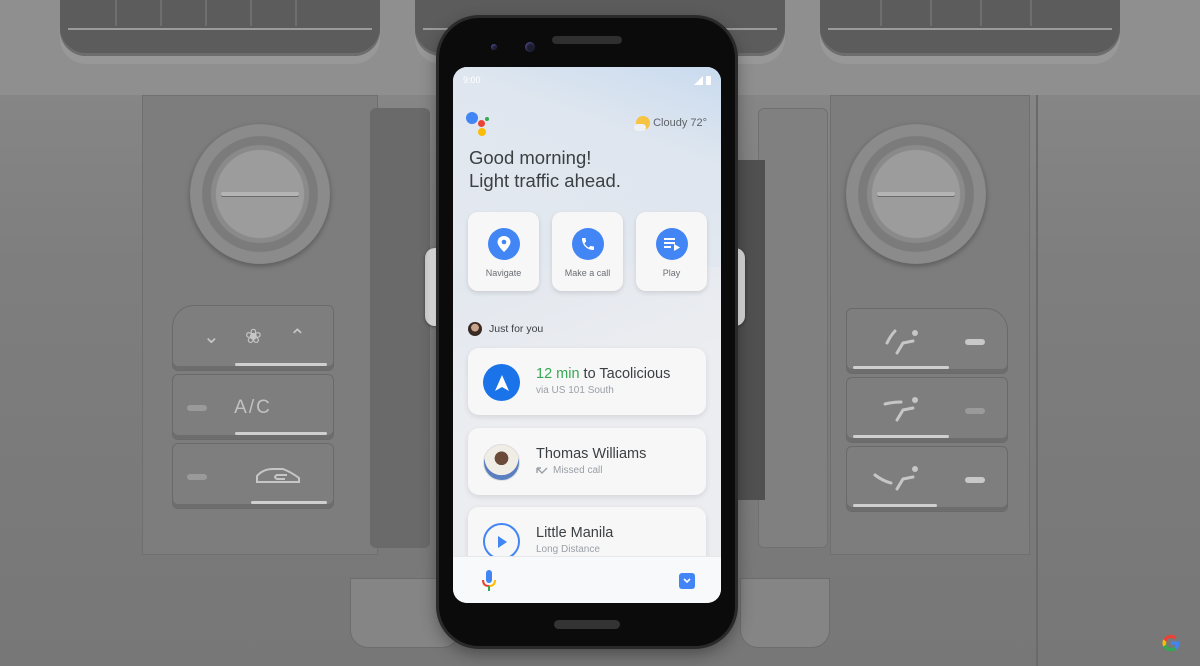 Image resolution: width=1200 pixels, height=666 pixels. I want to click on make-a-call-label: Make a call, so click(587, 273).